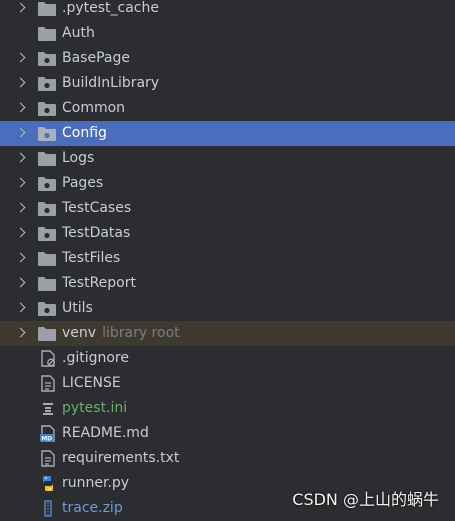 The image size is (455, 521). I want to click on tree-item-label: venv library root, so click(121, 333).